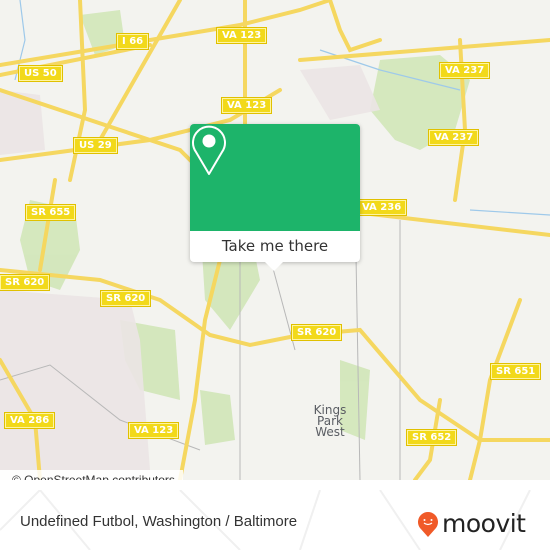  What do you see at coordinates (428, 524) in the screenshot?
I see `moovit-smiley-pin-icon` at bounding box center [428, 524].